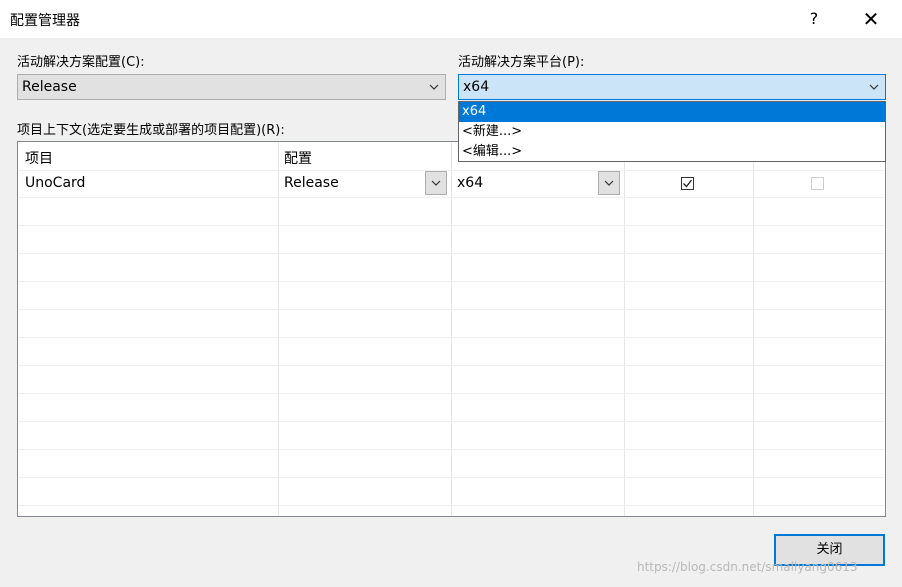  I want to click on row-platform-dropdown-button, so click(609, 183).